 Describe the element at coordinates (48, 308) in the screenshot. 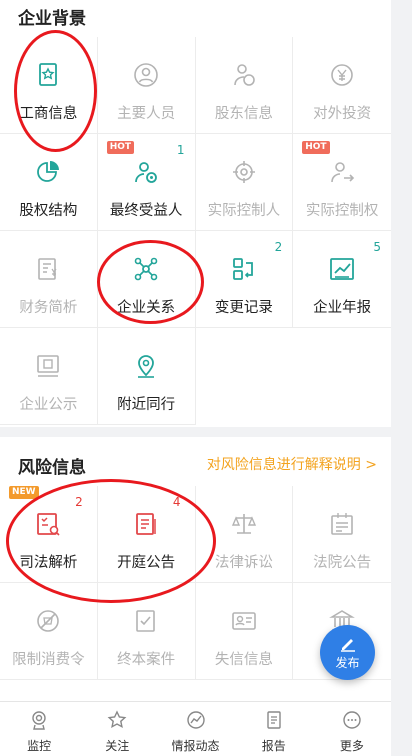

I see `grid-item-label: 财务简析` at that location.